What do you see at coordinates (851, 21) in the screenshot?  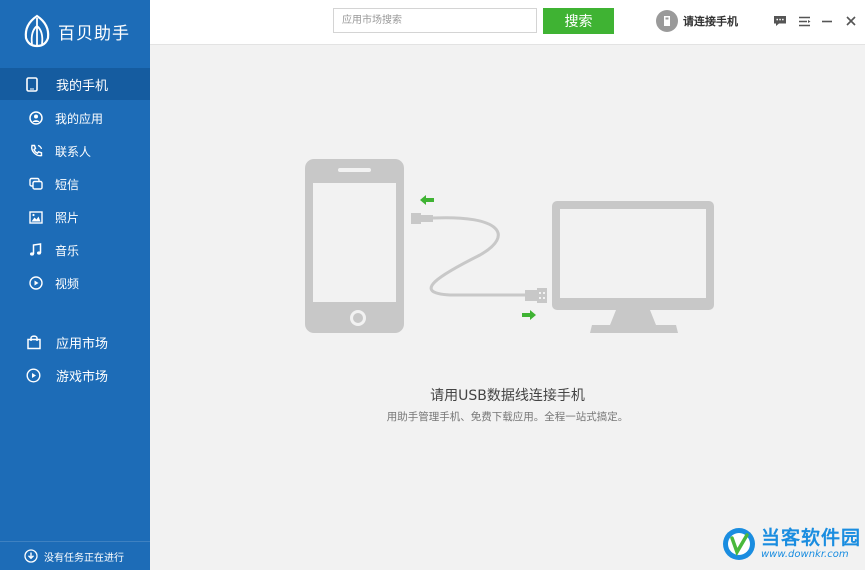 I see `close-icon` at bounding box center [851, 21].